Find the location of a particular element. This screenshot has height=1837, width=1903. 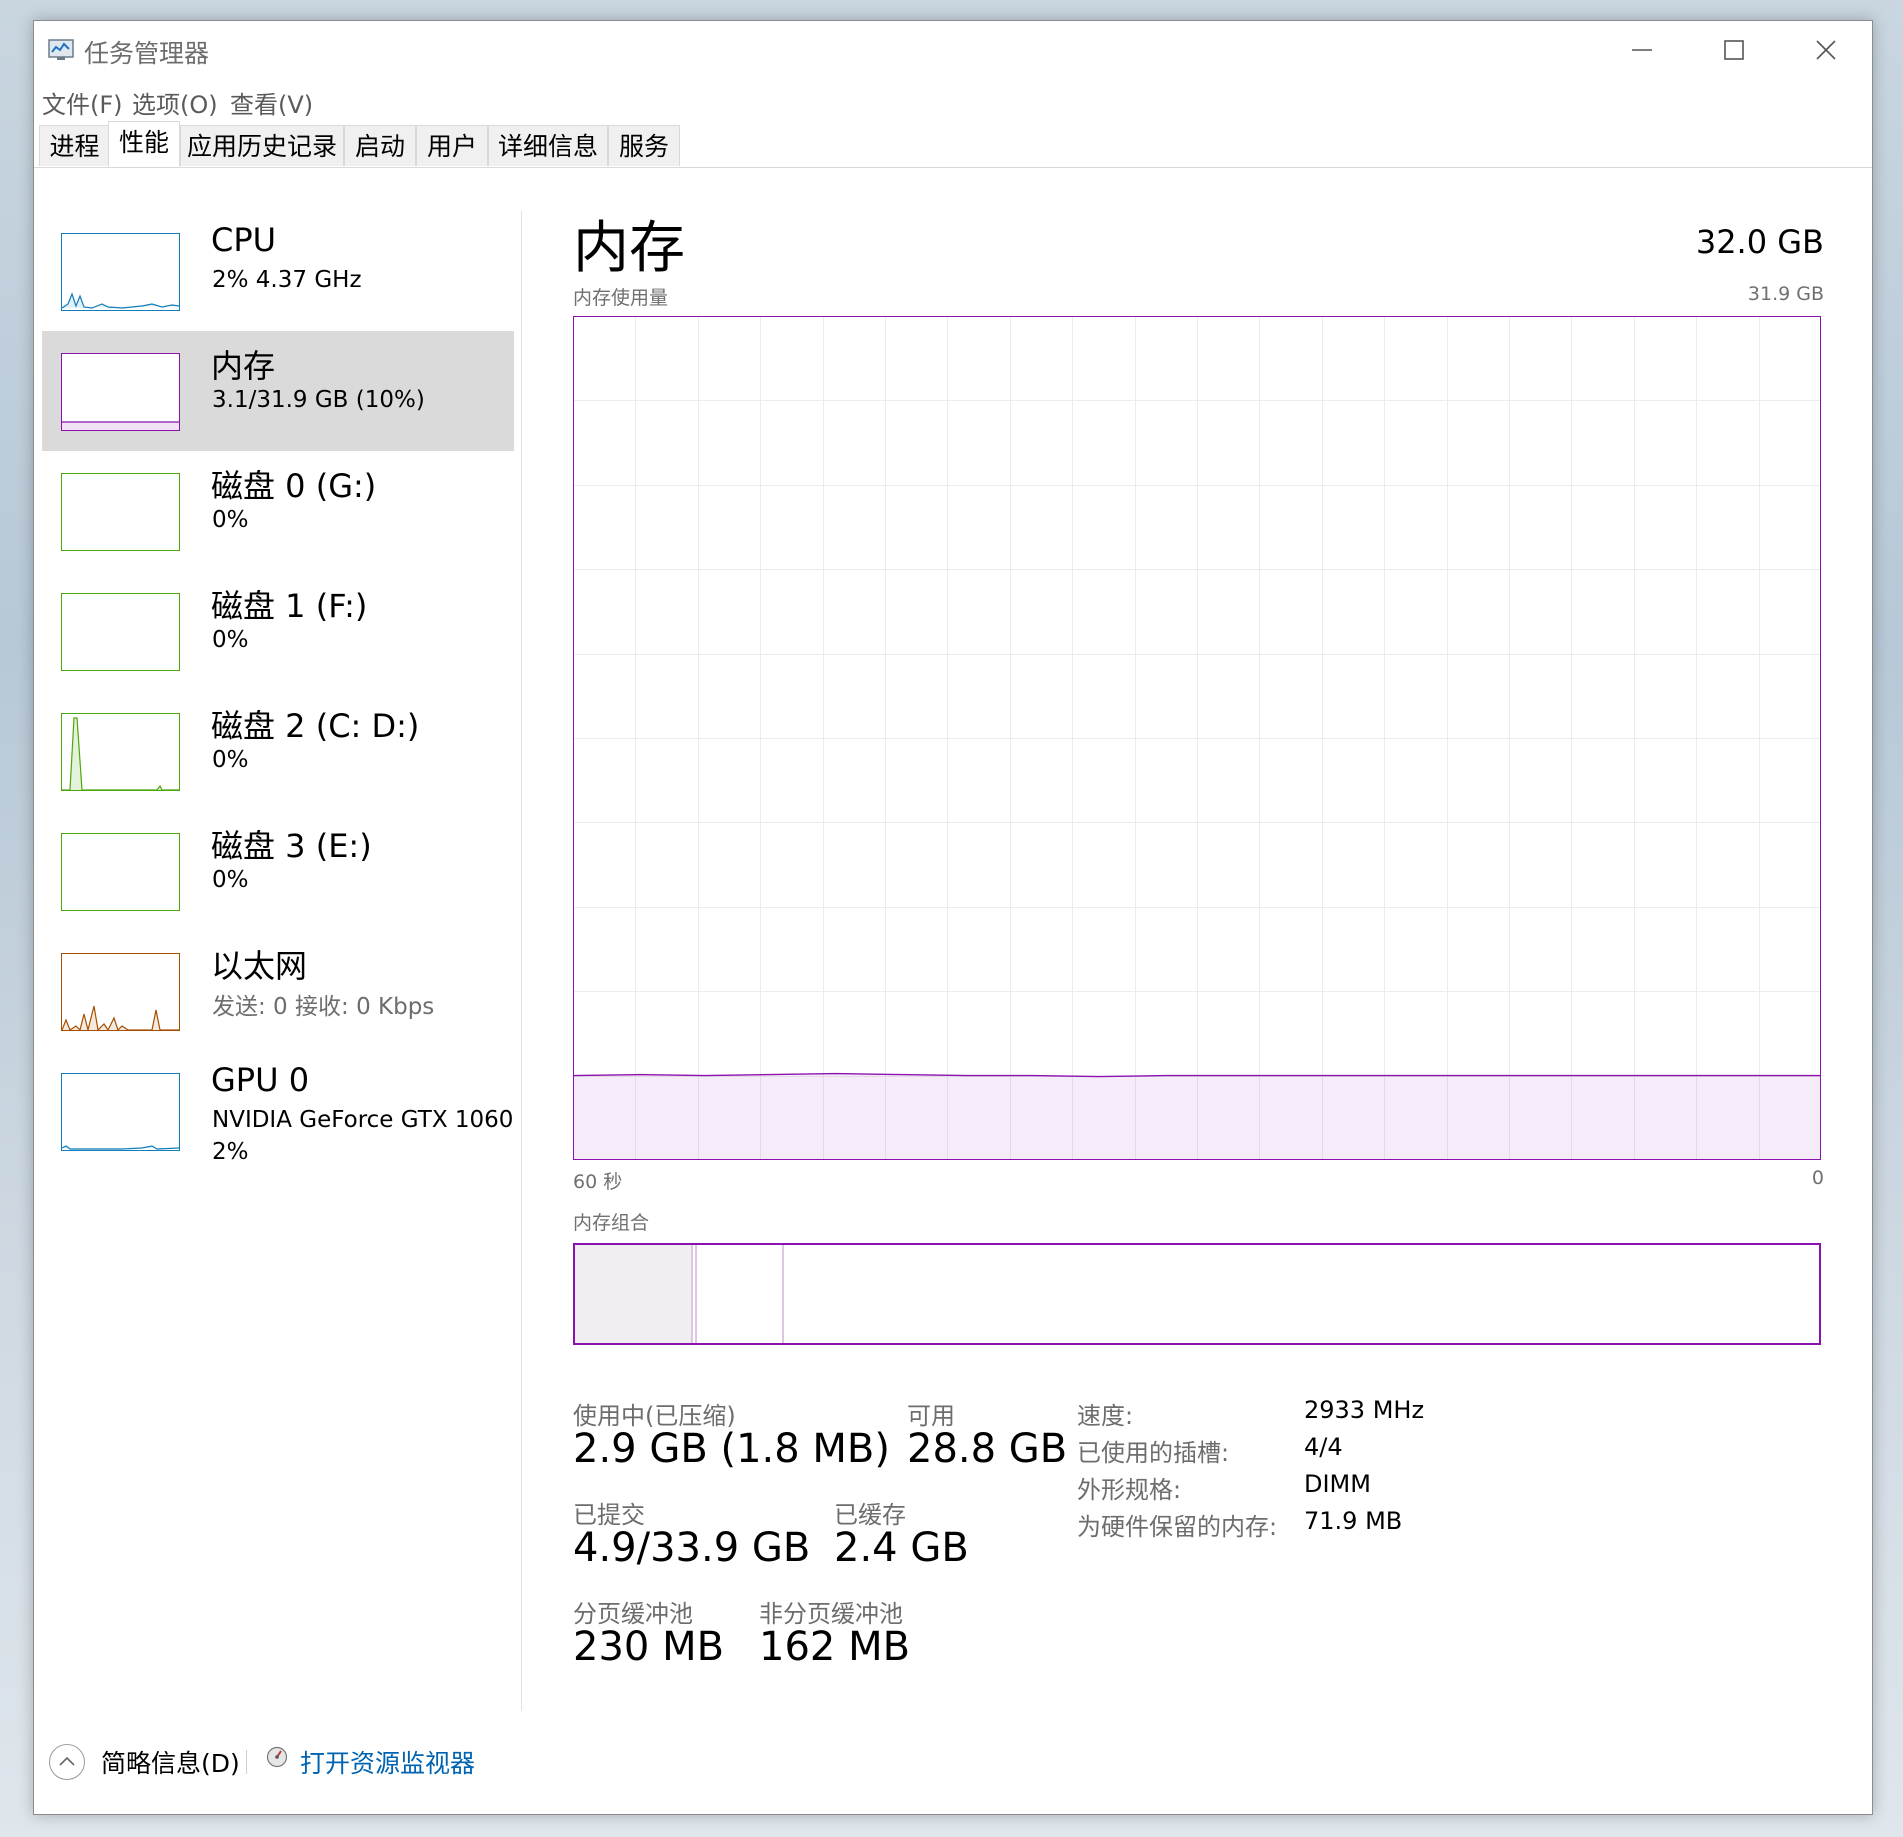

title-bar: 任务管理器 is located at coordinates (953, 50).